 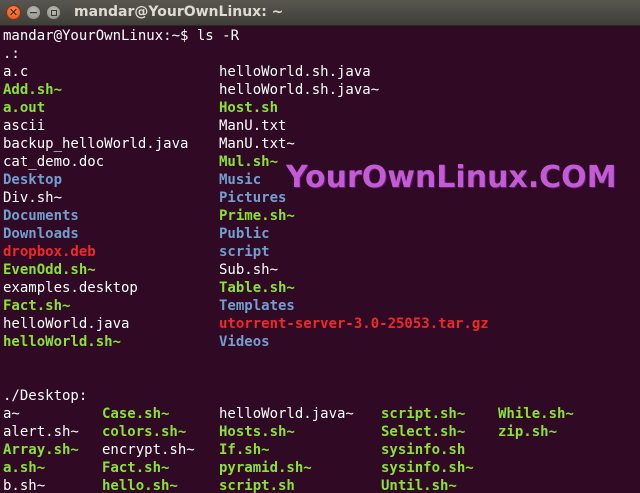 What do you see at coordinates (28, 54) in the screenshot?
I see `root-header-line: .:` at bounding box center [28, 54].